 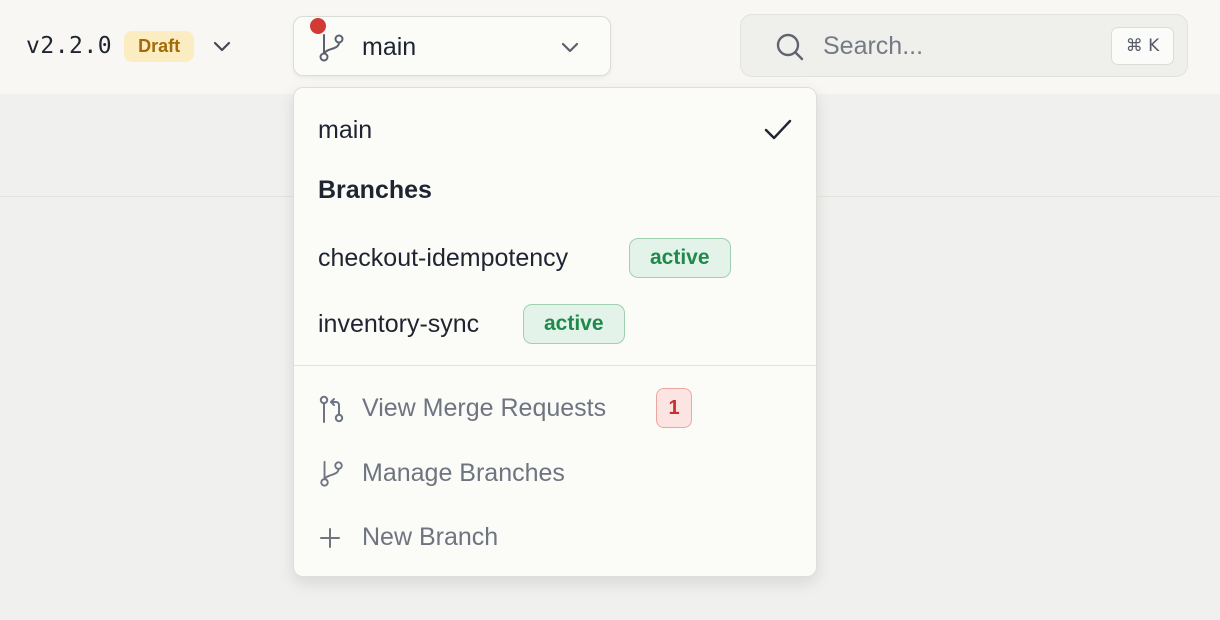 What do you see at coordinates (332, 411) in the screenshot?
I see `git-pull-request-icon` at bounding box center [332, 411].